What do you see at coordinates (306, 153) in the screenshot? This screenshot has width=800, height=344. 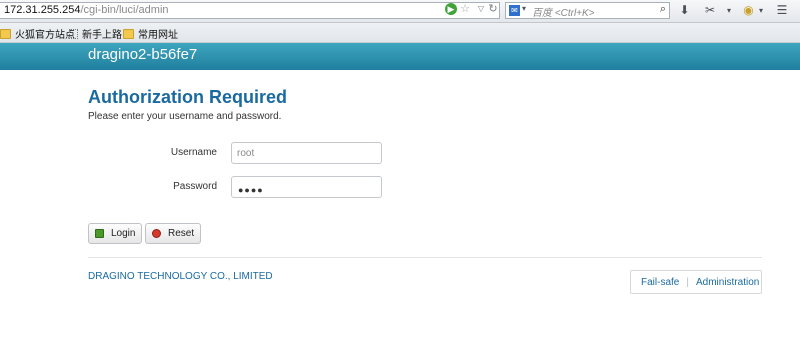 I see `username-input` at bounding box center [306, 153].